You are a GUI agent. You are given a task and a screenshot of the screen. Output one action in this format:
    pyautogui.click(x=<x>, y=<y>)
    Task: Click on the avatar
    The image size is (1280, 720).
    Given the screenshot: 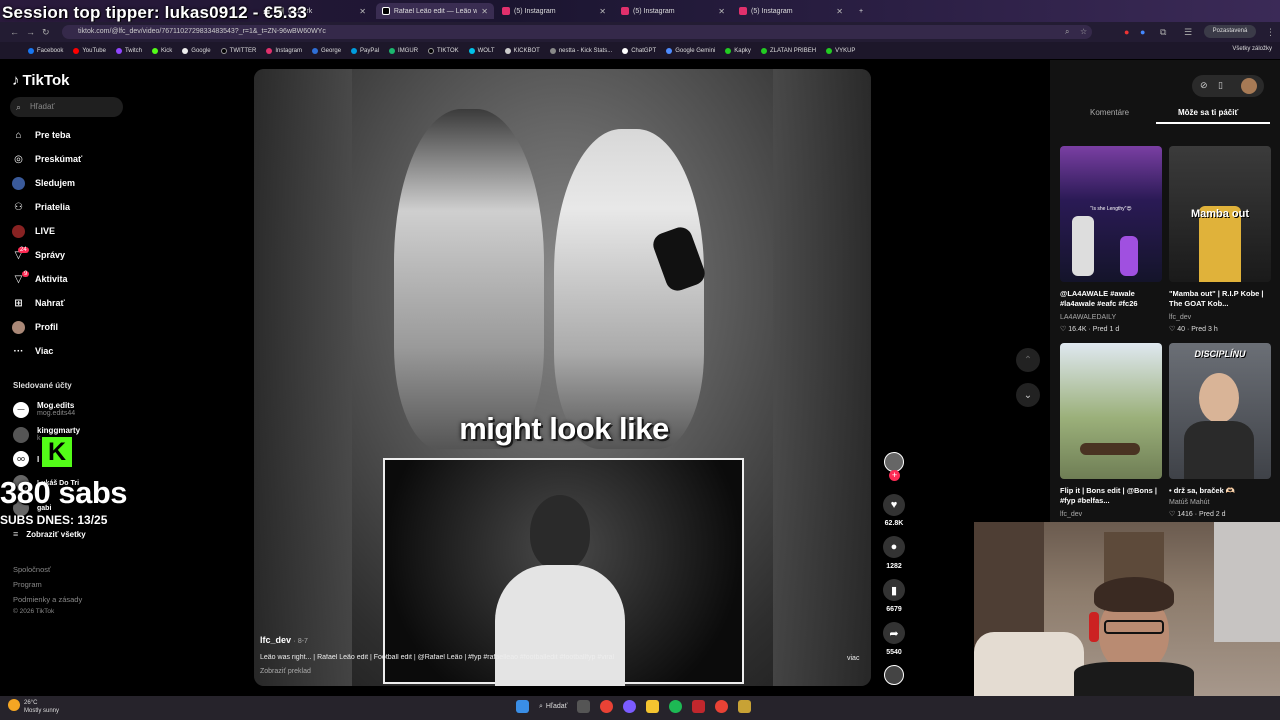 What is the action you would take?
    pyautogui.click(x=1249, y=86)
    